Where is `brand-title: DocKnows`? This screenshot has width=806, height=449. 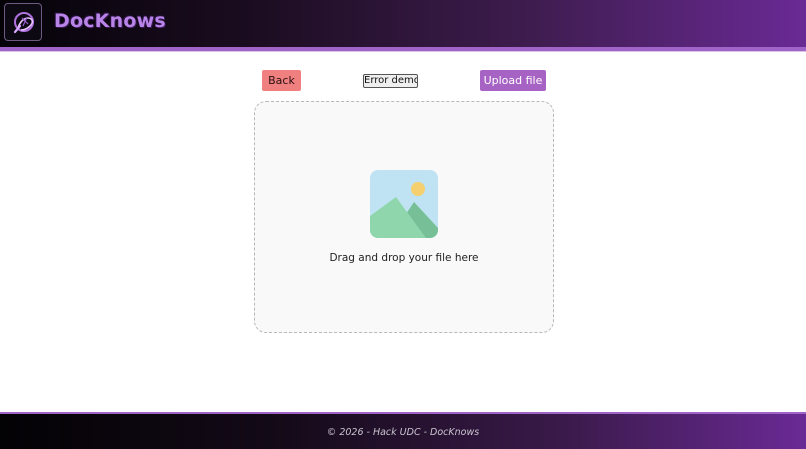 brand-title: DocKnows is located at coordinates (110, 21).